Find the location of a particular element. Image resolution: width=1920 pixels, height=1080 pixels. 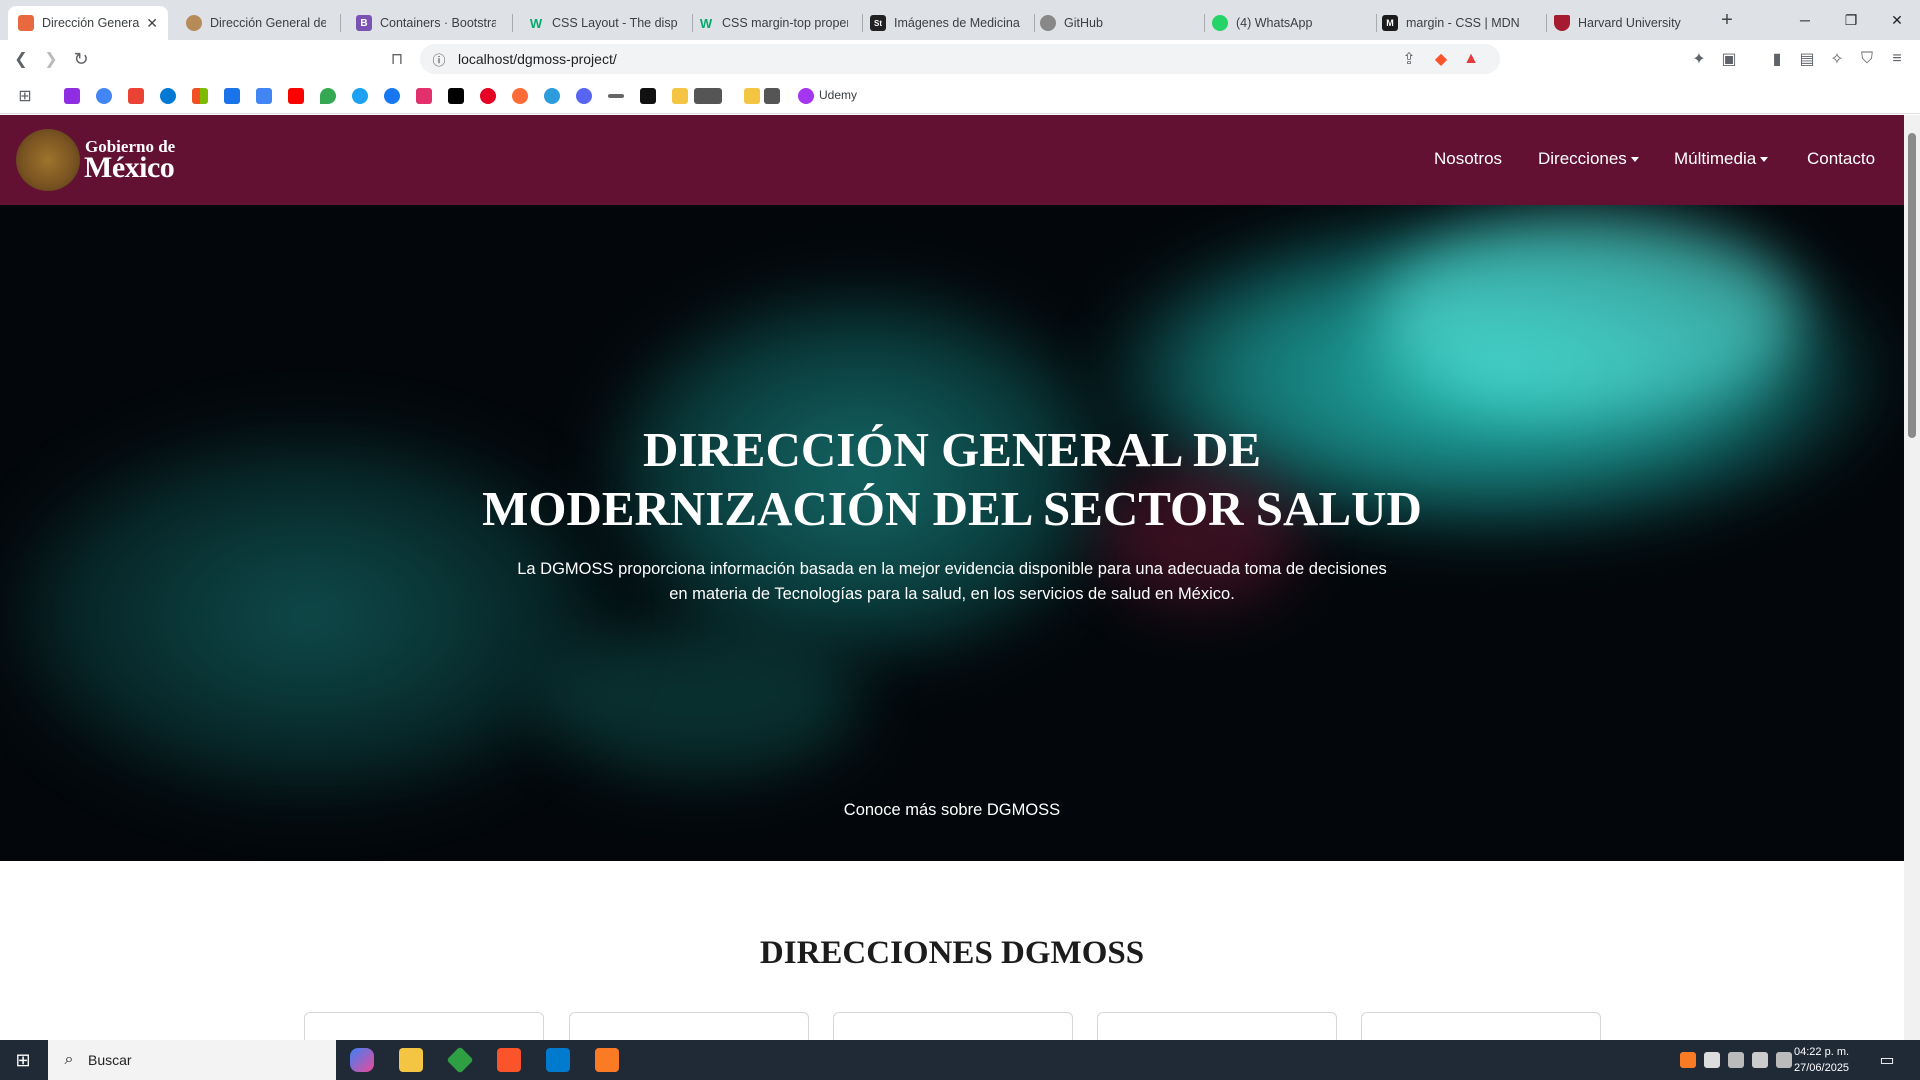

browser-tab-active: Dirección General ✕ is located at coordinates (88, 23).